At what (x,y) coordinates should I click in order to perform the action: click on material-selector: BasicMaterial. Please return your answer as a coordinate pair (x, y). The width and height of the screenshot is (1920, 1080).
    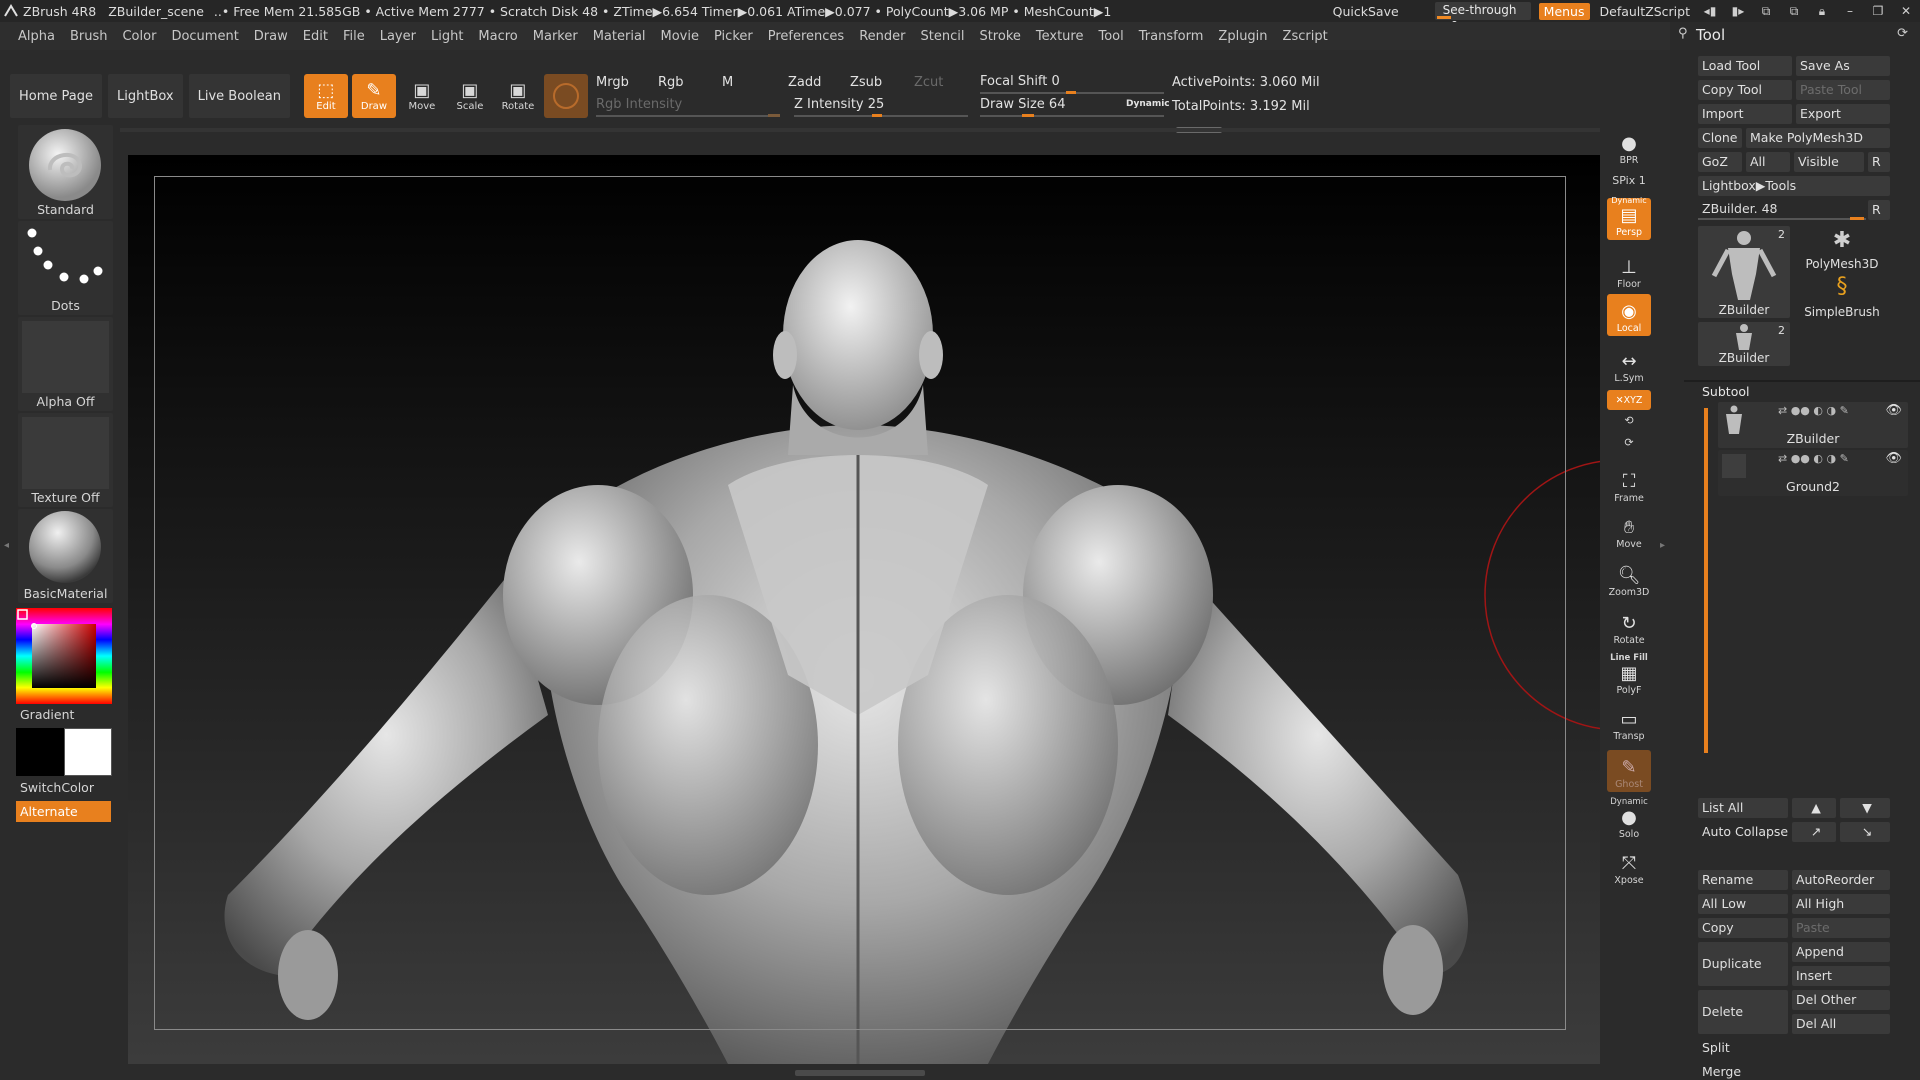
    Looking at the image, I should click on (65, 556).